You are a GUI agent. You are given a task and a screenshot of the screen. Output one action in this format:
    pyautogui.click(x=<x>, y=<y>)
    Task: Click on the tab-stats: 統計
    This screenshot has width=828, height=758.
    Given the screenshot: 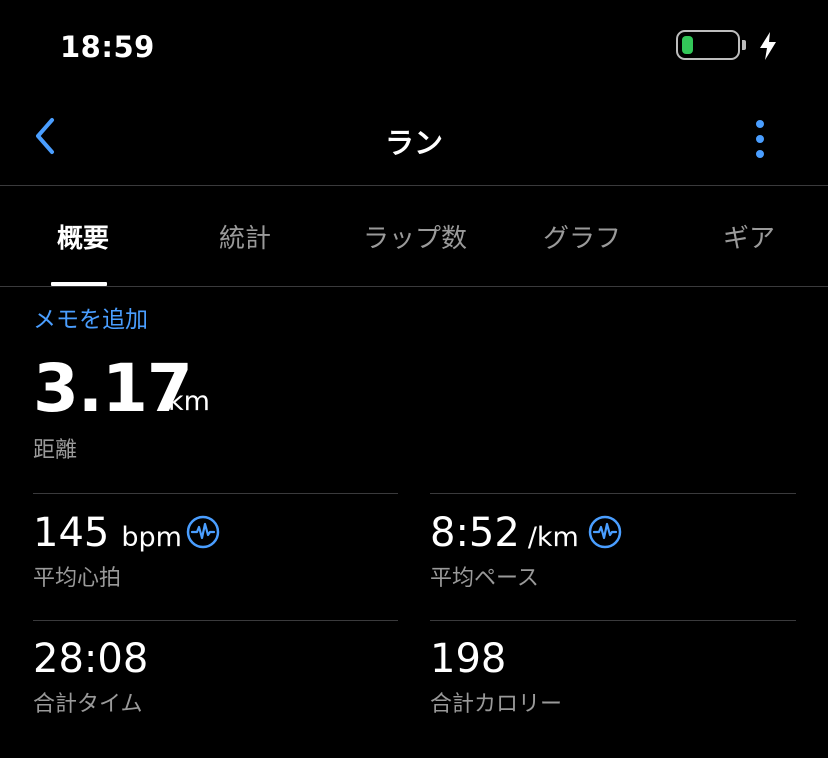 What is the action you would take?
    pyautogui.click(x=245, y=236)
    